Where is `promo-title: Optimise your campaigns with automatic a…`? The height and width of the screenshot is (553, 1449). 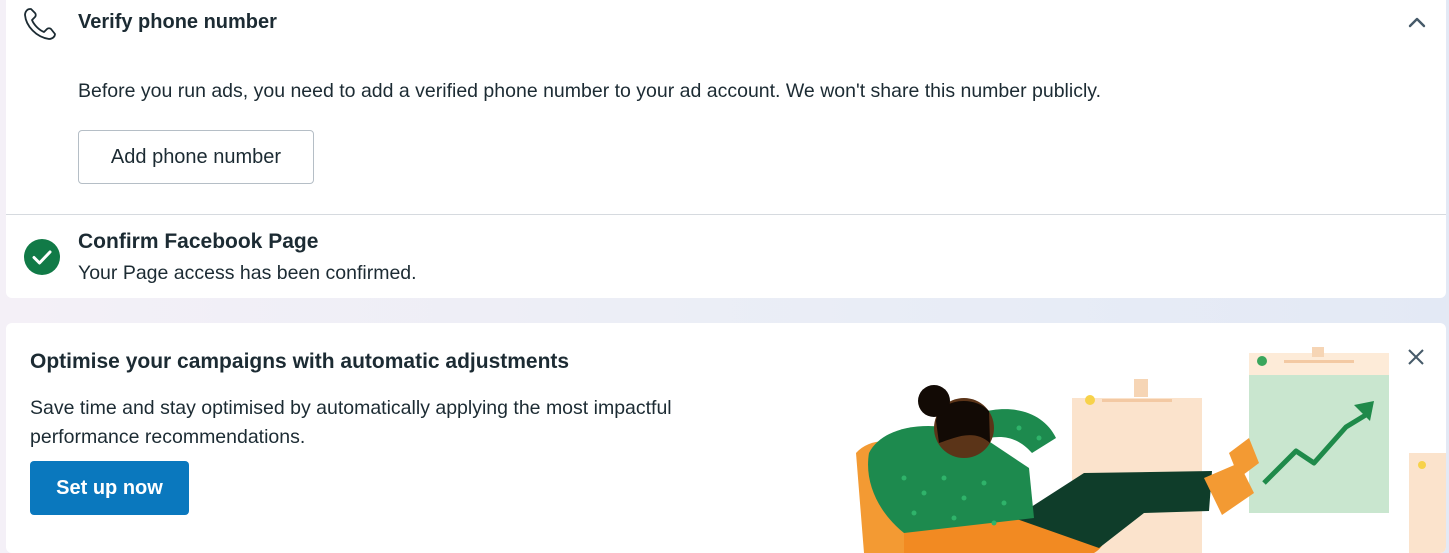
promo-title: Optimise your campaigns with automatic a… is located at coordinates (300, 361).